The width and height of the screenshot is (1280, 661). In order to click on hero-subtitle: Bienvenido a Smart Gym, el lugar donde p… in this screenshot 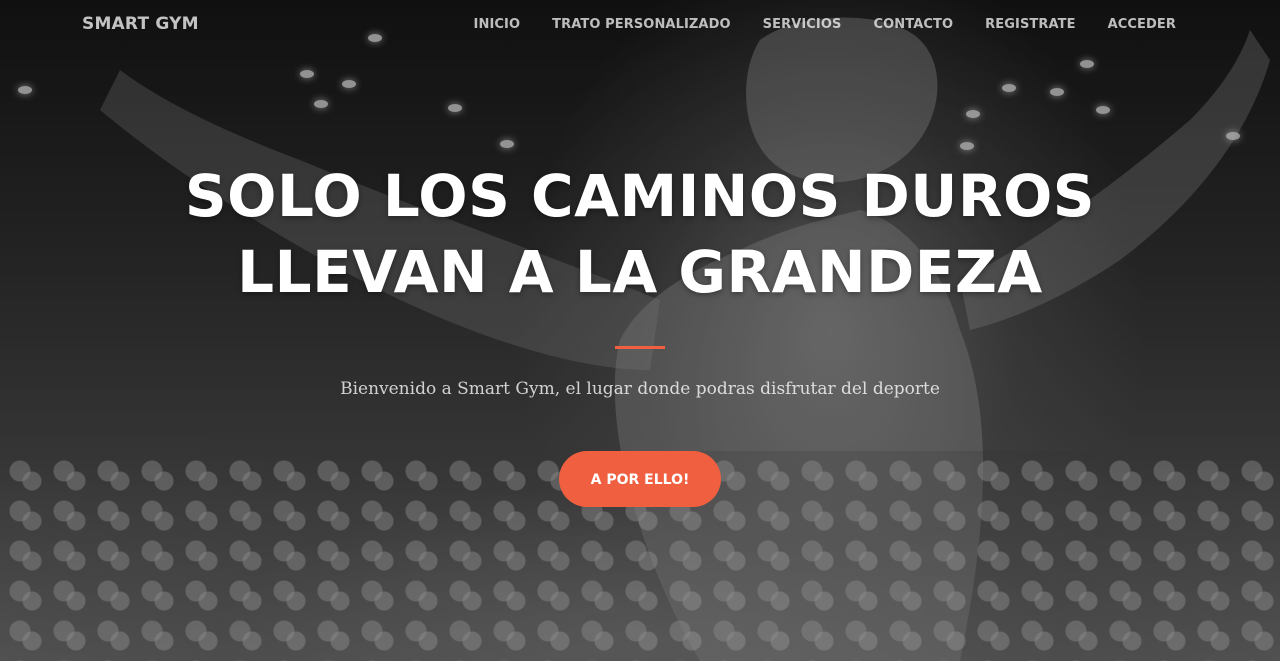, I will do `click(640, 389)`.